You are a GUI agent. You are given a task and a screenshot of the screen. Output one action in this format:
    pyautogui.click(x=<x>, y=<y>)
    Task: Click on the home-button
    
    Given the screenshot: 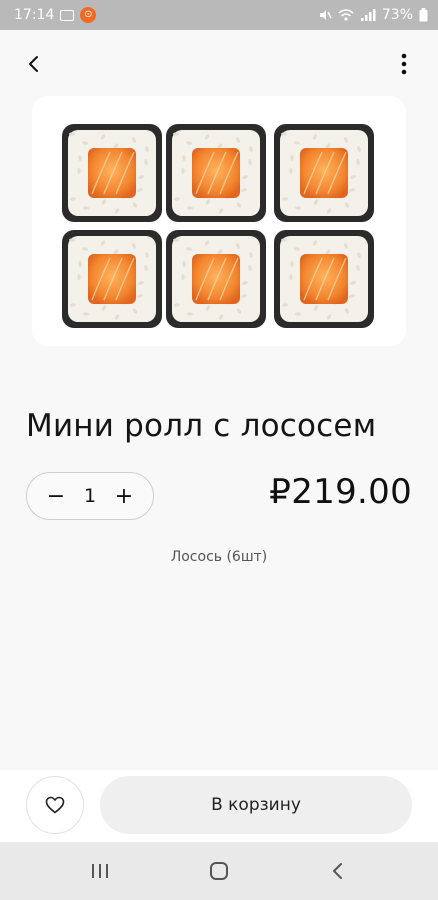 What is the action you would take?
    pyautogui.click(x=219, y=871)
    